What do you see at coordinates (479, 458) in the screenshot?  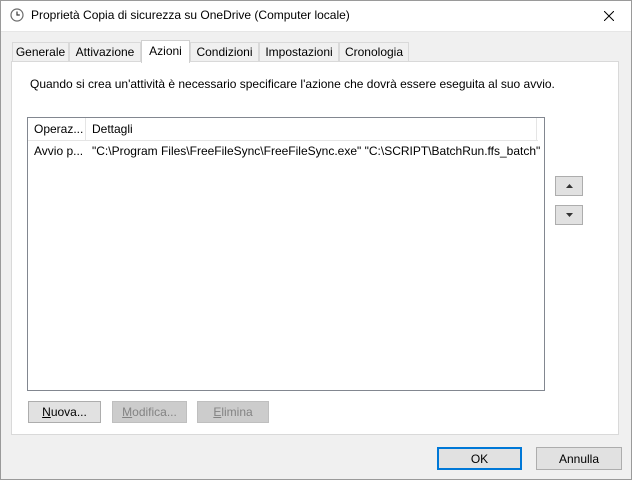 I see `ok-button: OK` at bounding box center [479, 458].